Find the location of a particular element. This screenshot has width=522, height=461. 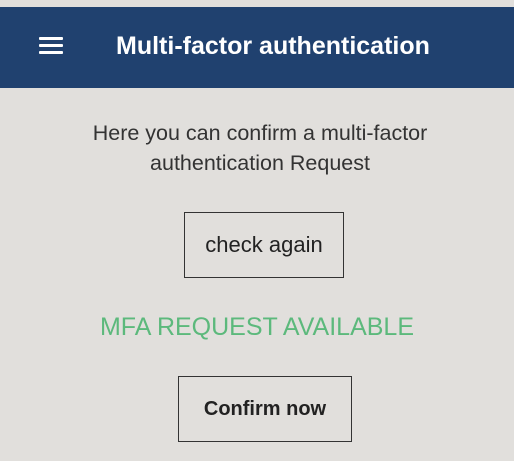

app-title: Multi-factor authentication is located at coordinates (273, 46).